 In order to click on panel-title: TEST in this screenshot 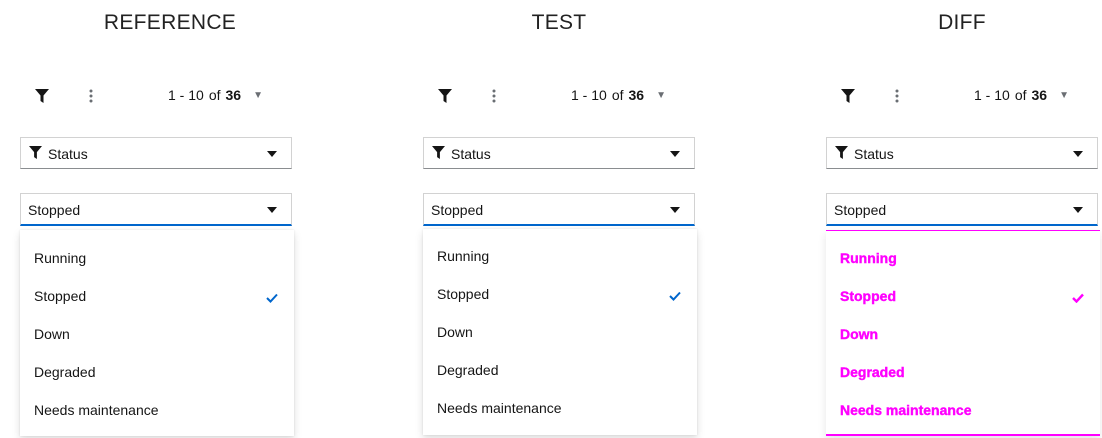, I will do `click(559, 22)`.